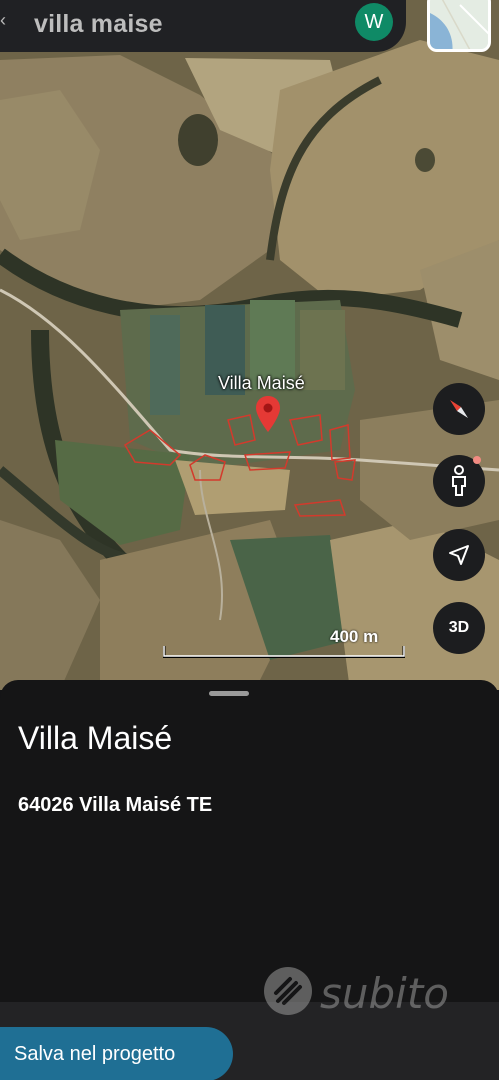 The height and width of the screenshot is (1080, 499). What do you see at coordinates (284, 652) in the screenshot?
I see `scale-bar` at bounding box center [284, 652].